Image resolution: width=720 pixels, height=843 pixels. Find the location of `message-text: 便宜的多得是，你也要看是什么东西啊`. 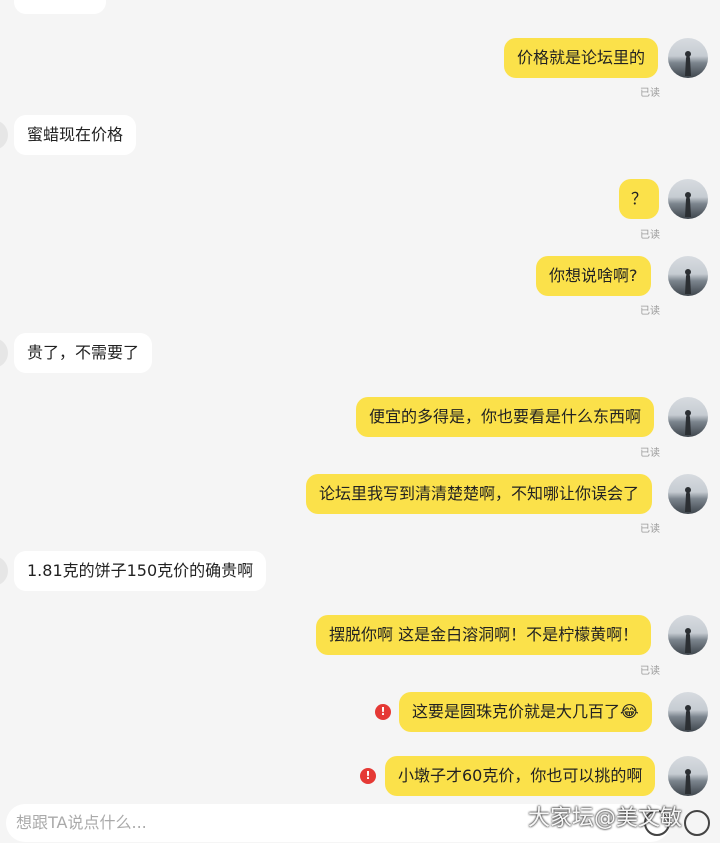

message-text: 便宜的多得是，你也要看是什么东西啊 is located at coordinates (505, 416).